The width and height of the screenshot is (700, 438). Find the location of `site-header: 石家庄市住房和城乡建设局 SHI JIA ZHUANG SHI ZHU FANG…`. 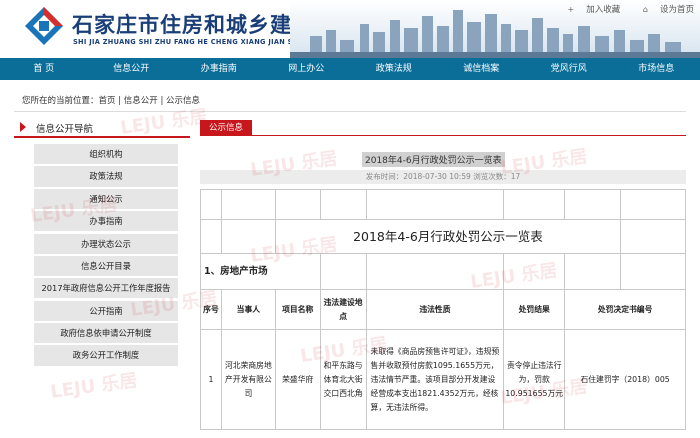

site-header: 石家庄市住房和城乡建设局 SHI JIA ZHUANG SHI ZHU FANG… is located at coordinates (350, 29).